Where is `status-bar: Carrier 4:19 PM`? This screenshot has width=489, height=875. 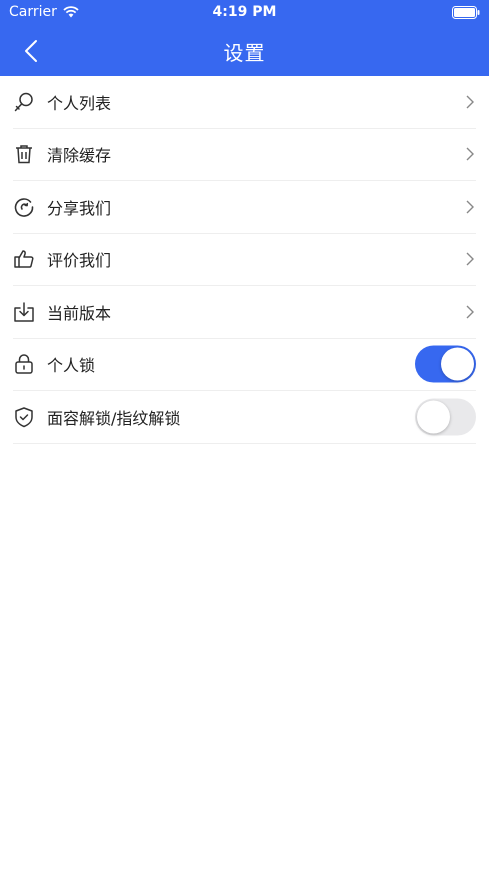
status-bar: Carrier 4:19 PM is located at coordinates (244, 12).